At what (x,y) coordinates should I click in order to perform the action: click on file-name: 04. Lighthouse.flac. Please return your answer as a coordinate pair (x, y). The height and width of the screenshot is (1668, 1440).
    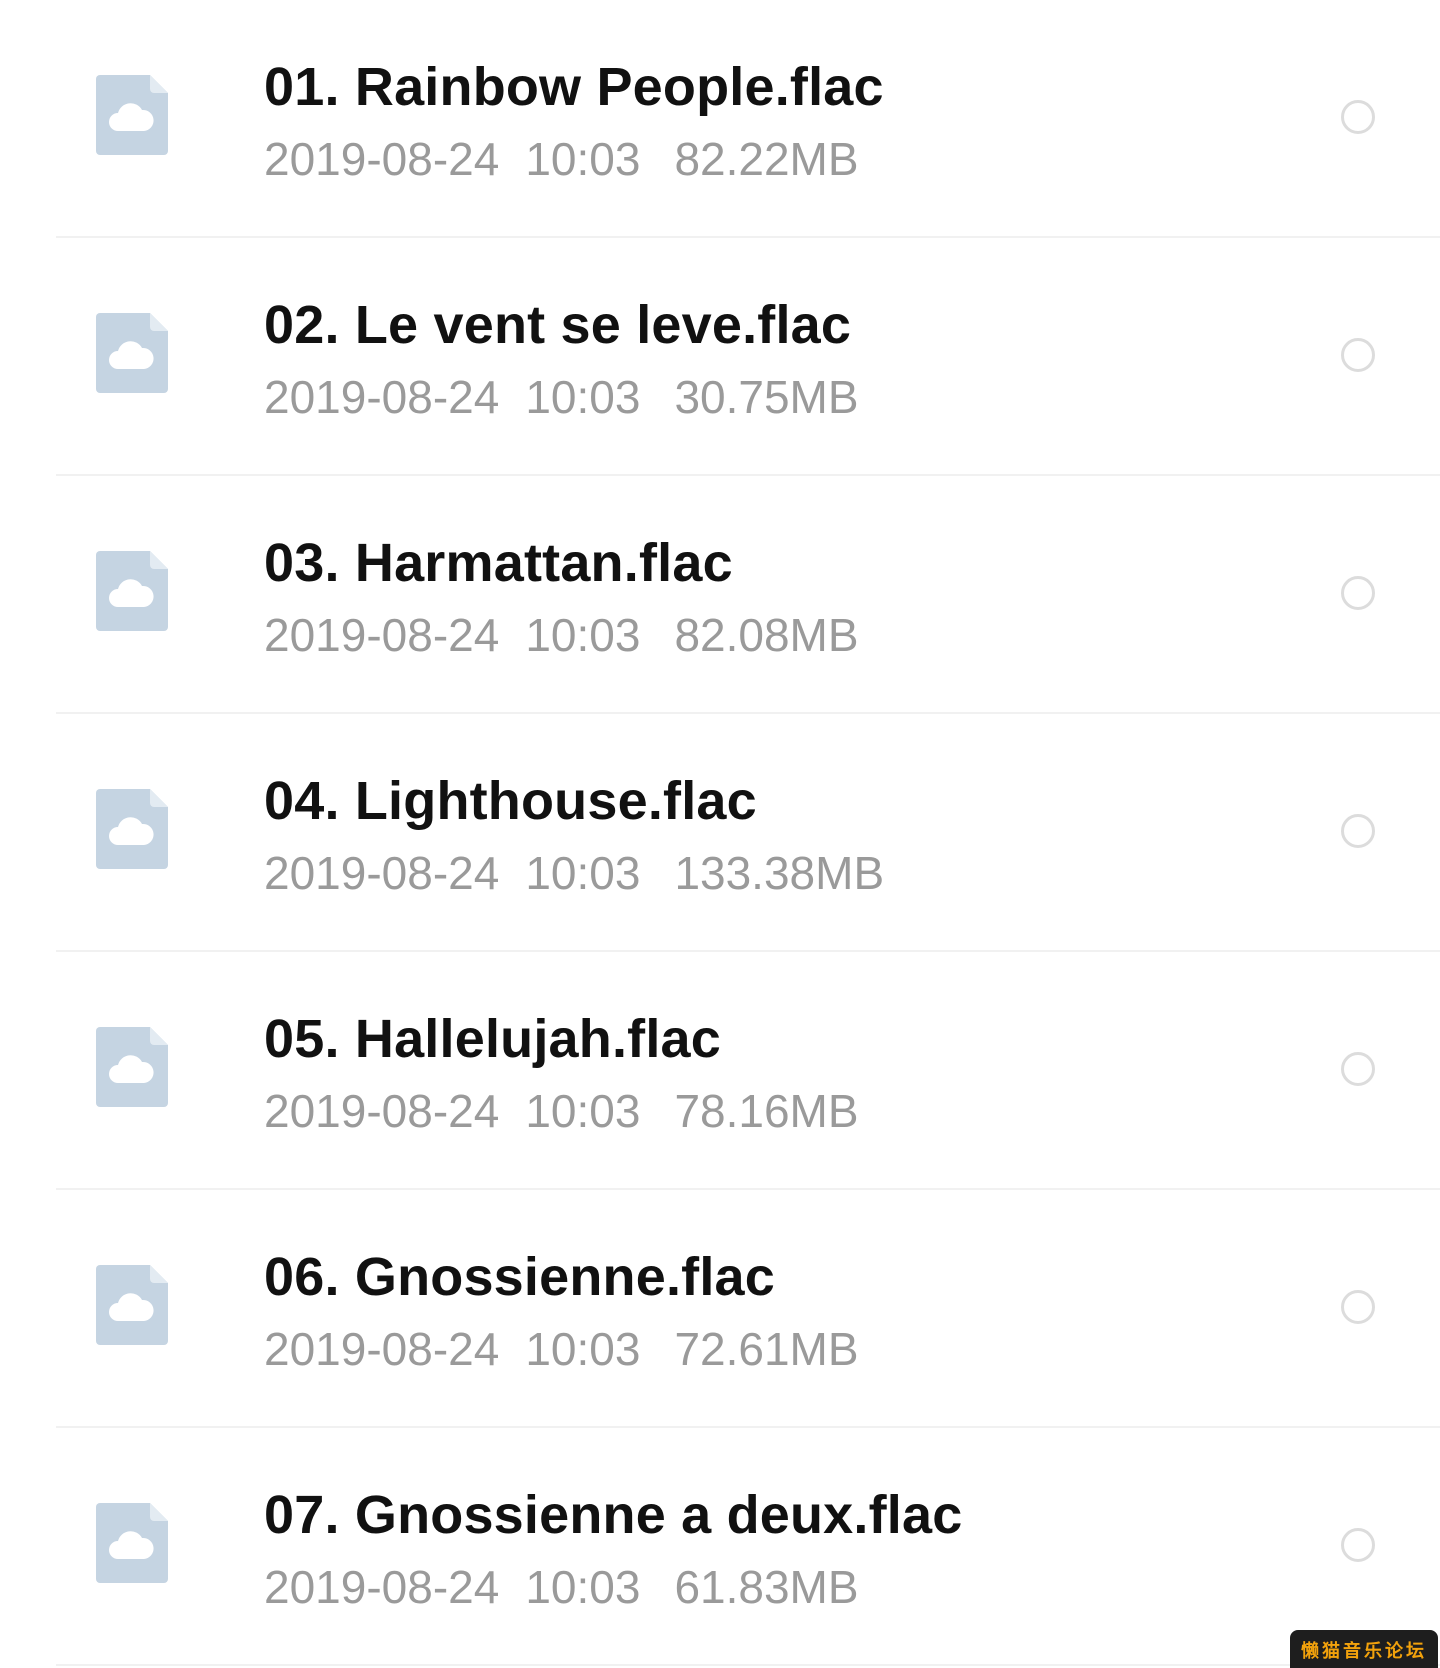
    Looking at the image, I should click on (510, 801).